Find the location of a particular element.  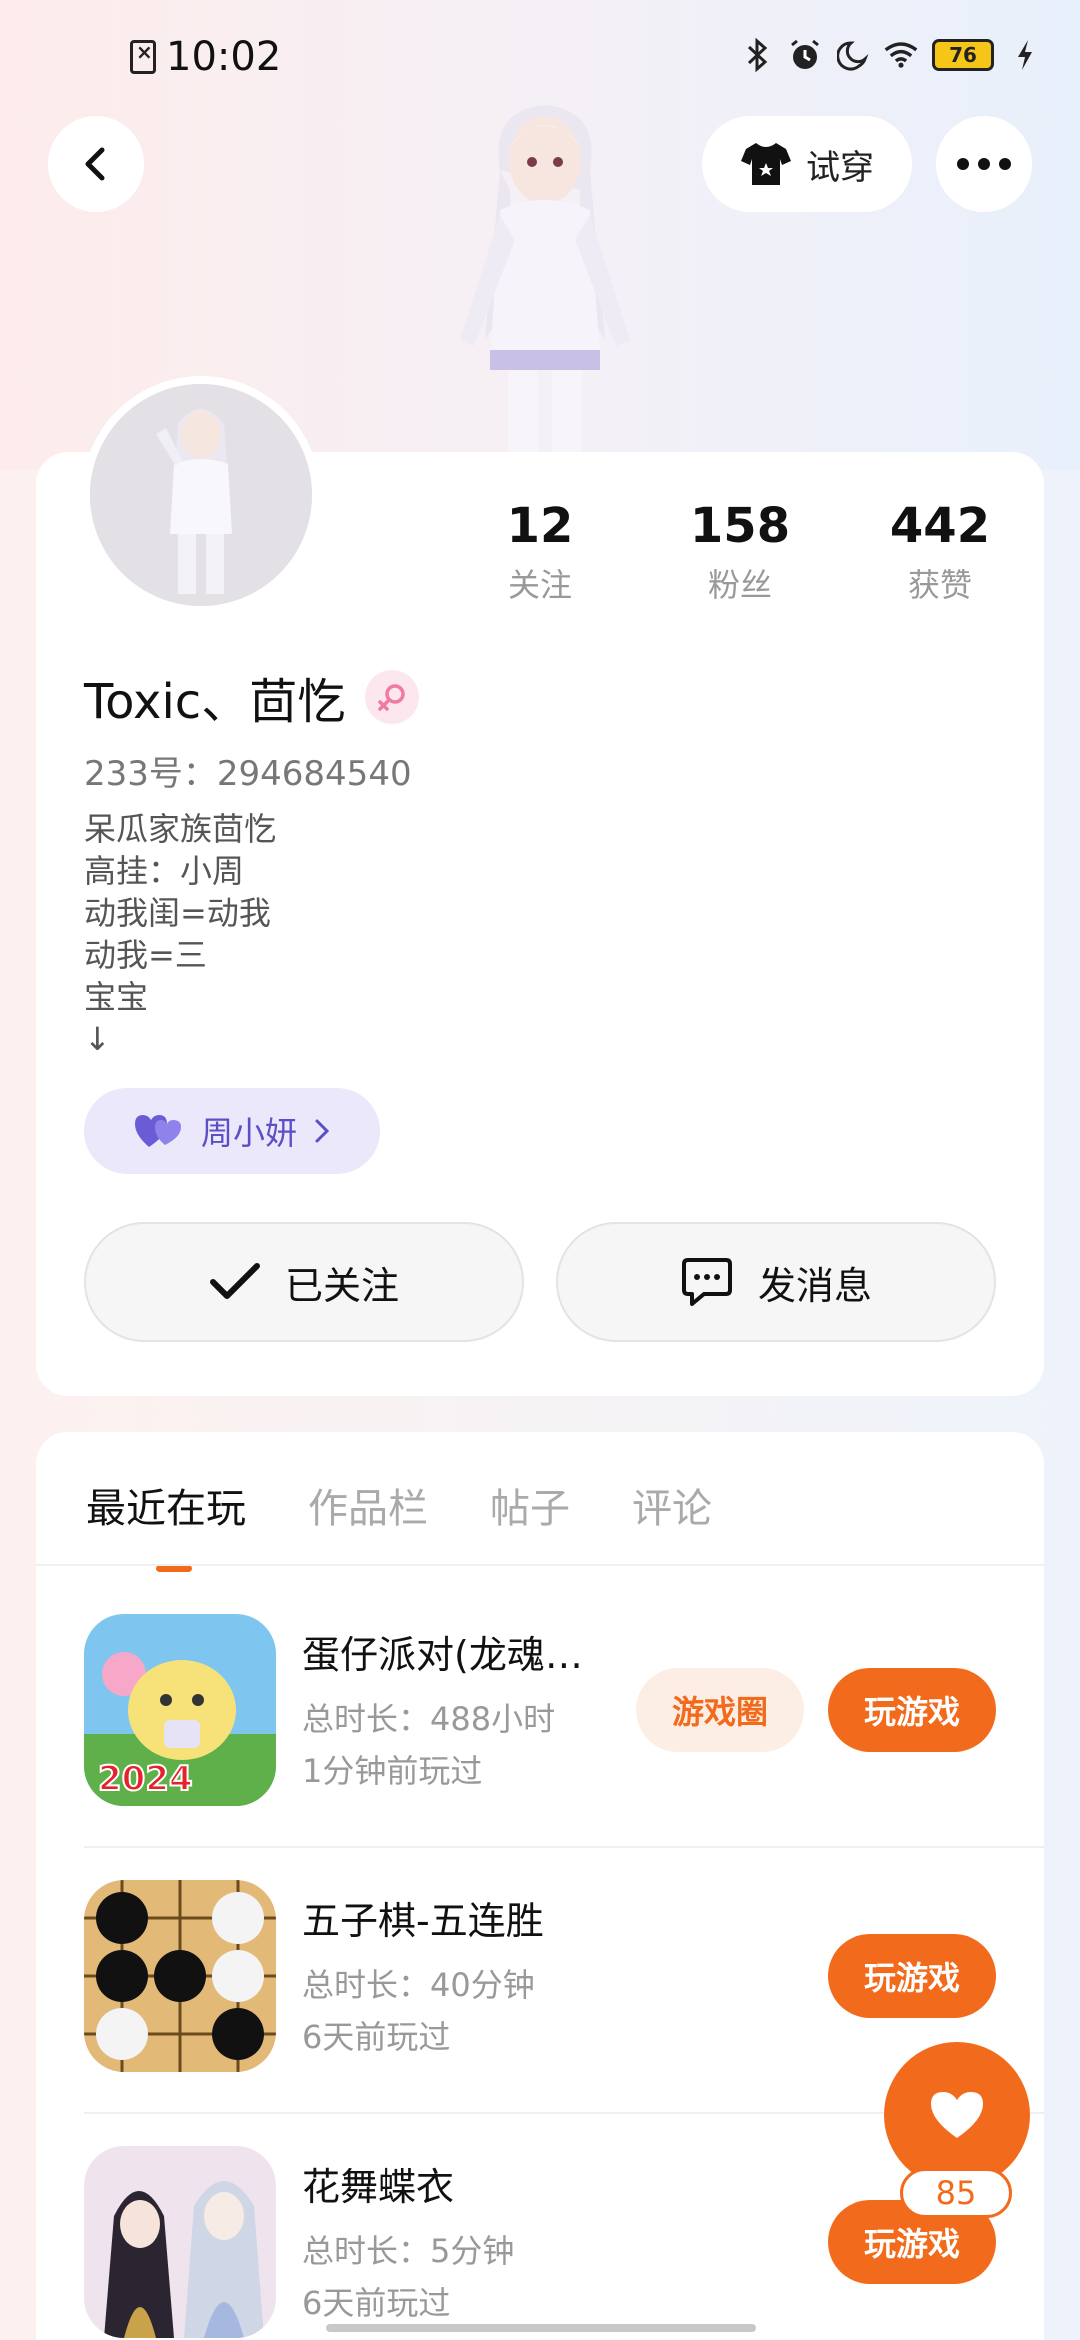

game-row: 2024 蛋仔派对(龙魂… 总时长：488小时 1分钟前玩过 游戏圈 玩游戏 is located at coordinates (564, 1747).